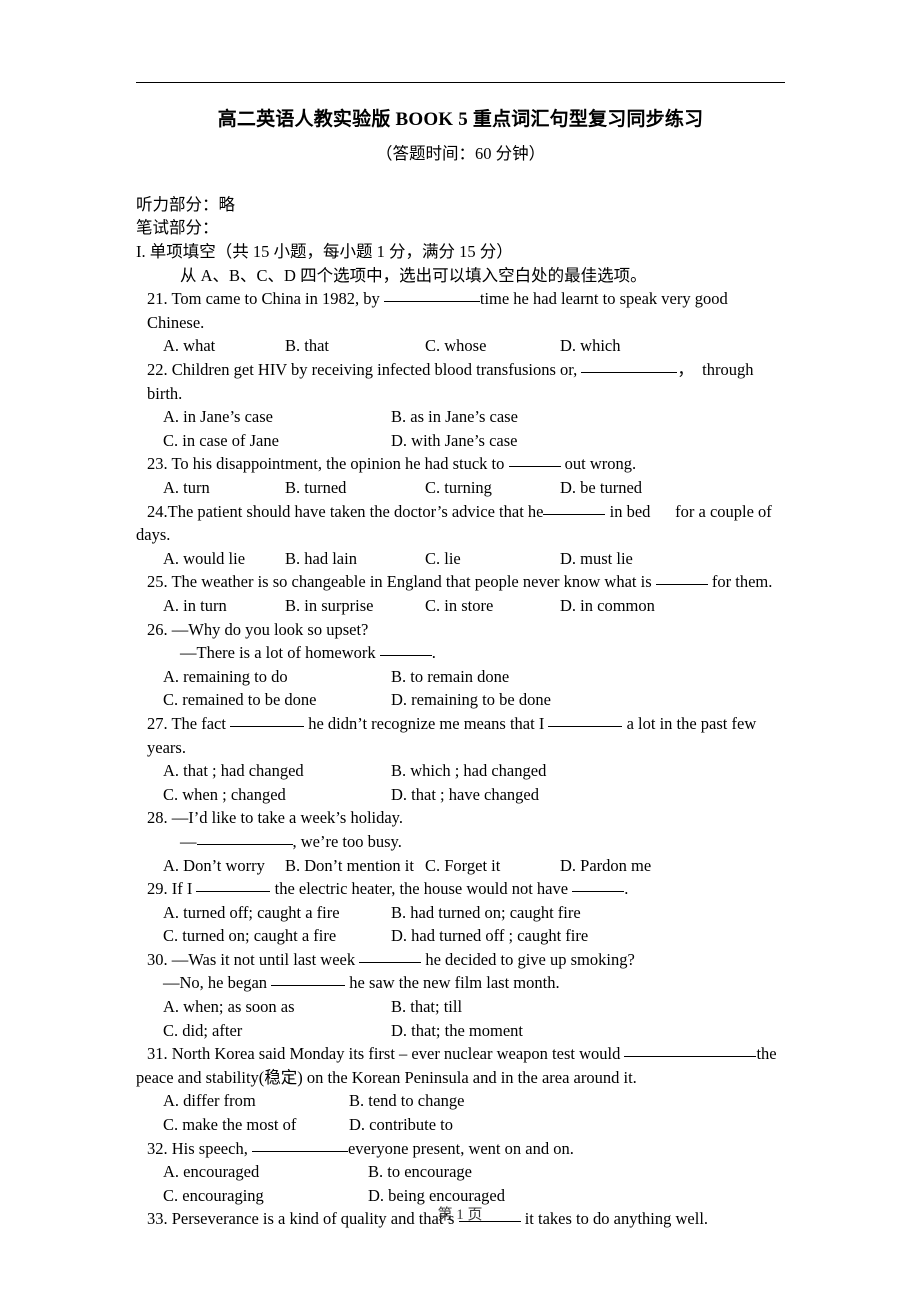 The image size is (920, 1302). Describe the element at coordinates (454, 441) in the screenshot. I see `option-22-d: D. with Jane’s case` at that location.